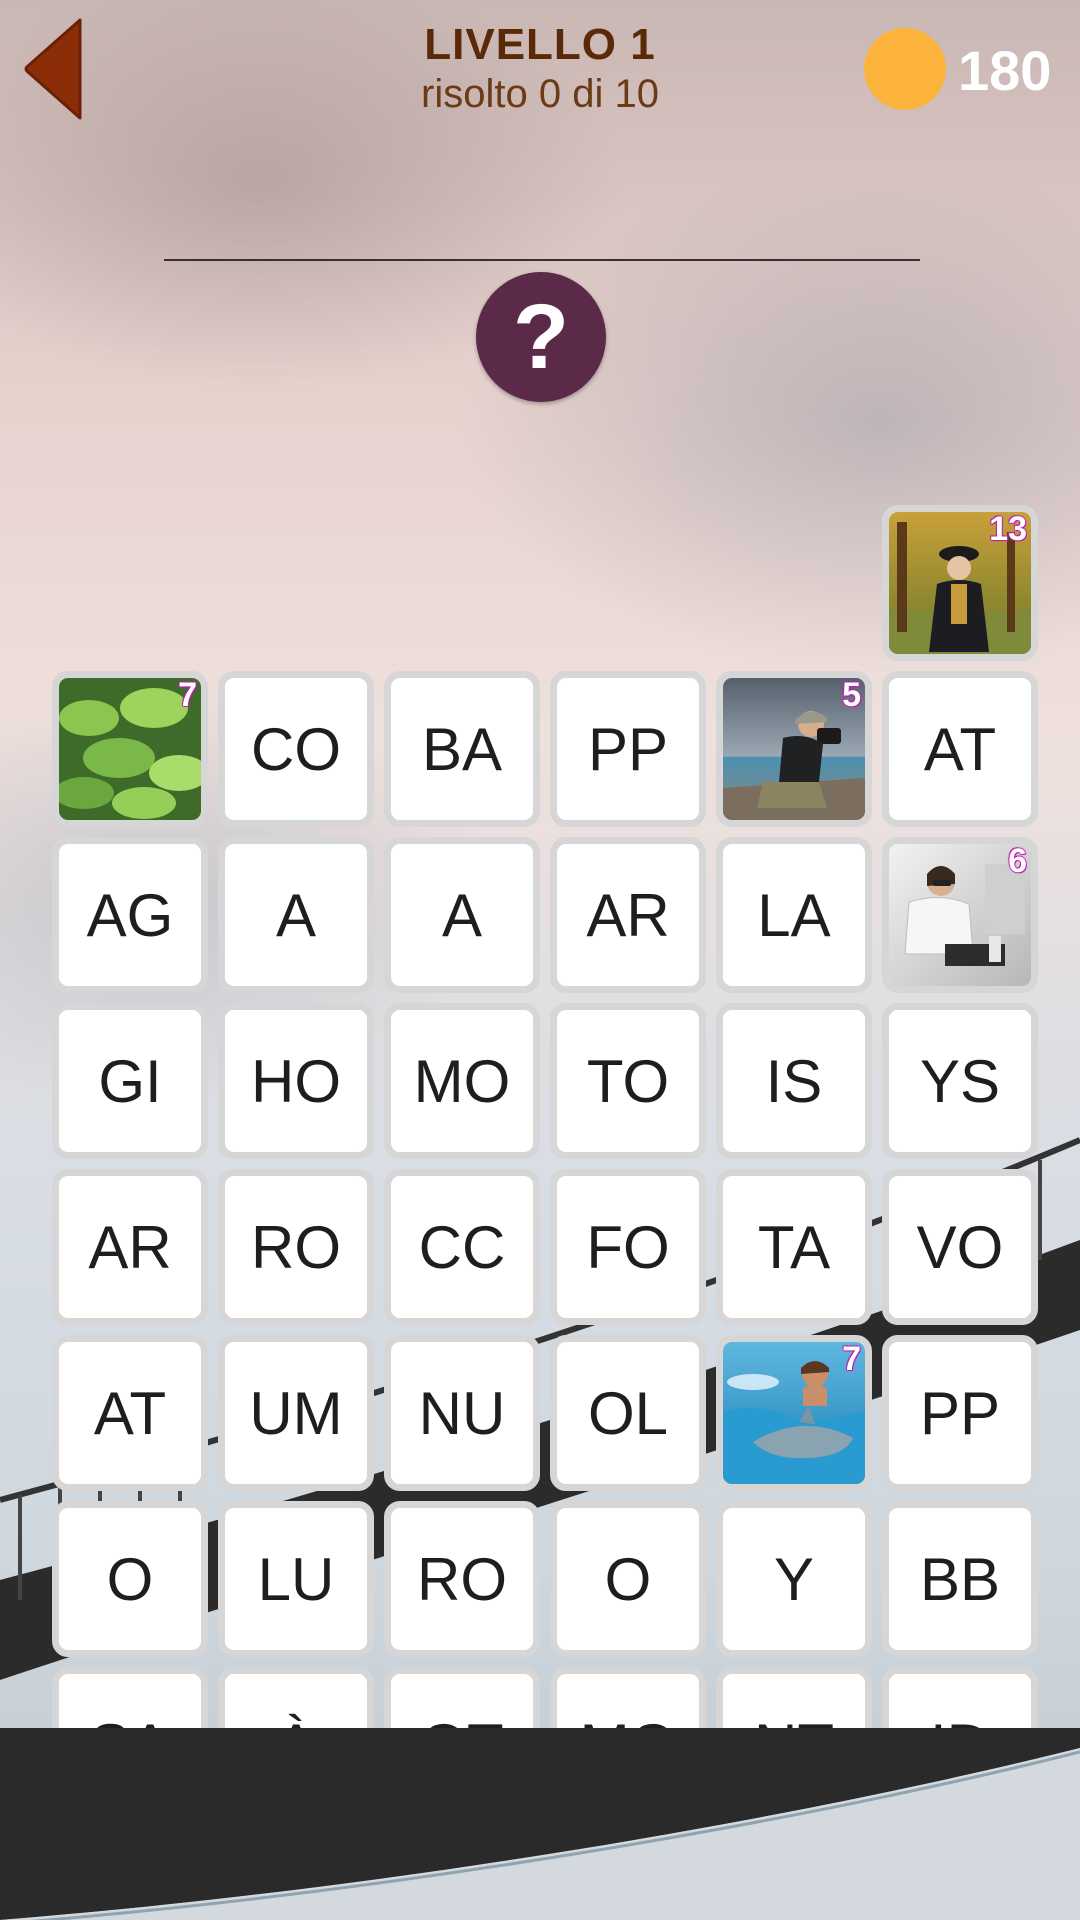  Describe the element at coordinates (628, 1247) in the screenshot. I see `letter-tile: FO` at that location.